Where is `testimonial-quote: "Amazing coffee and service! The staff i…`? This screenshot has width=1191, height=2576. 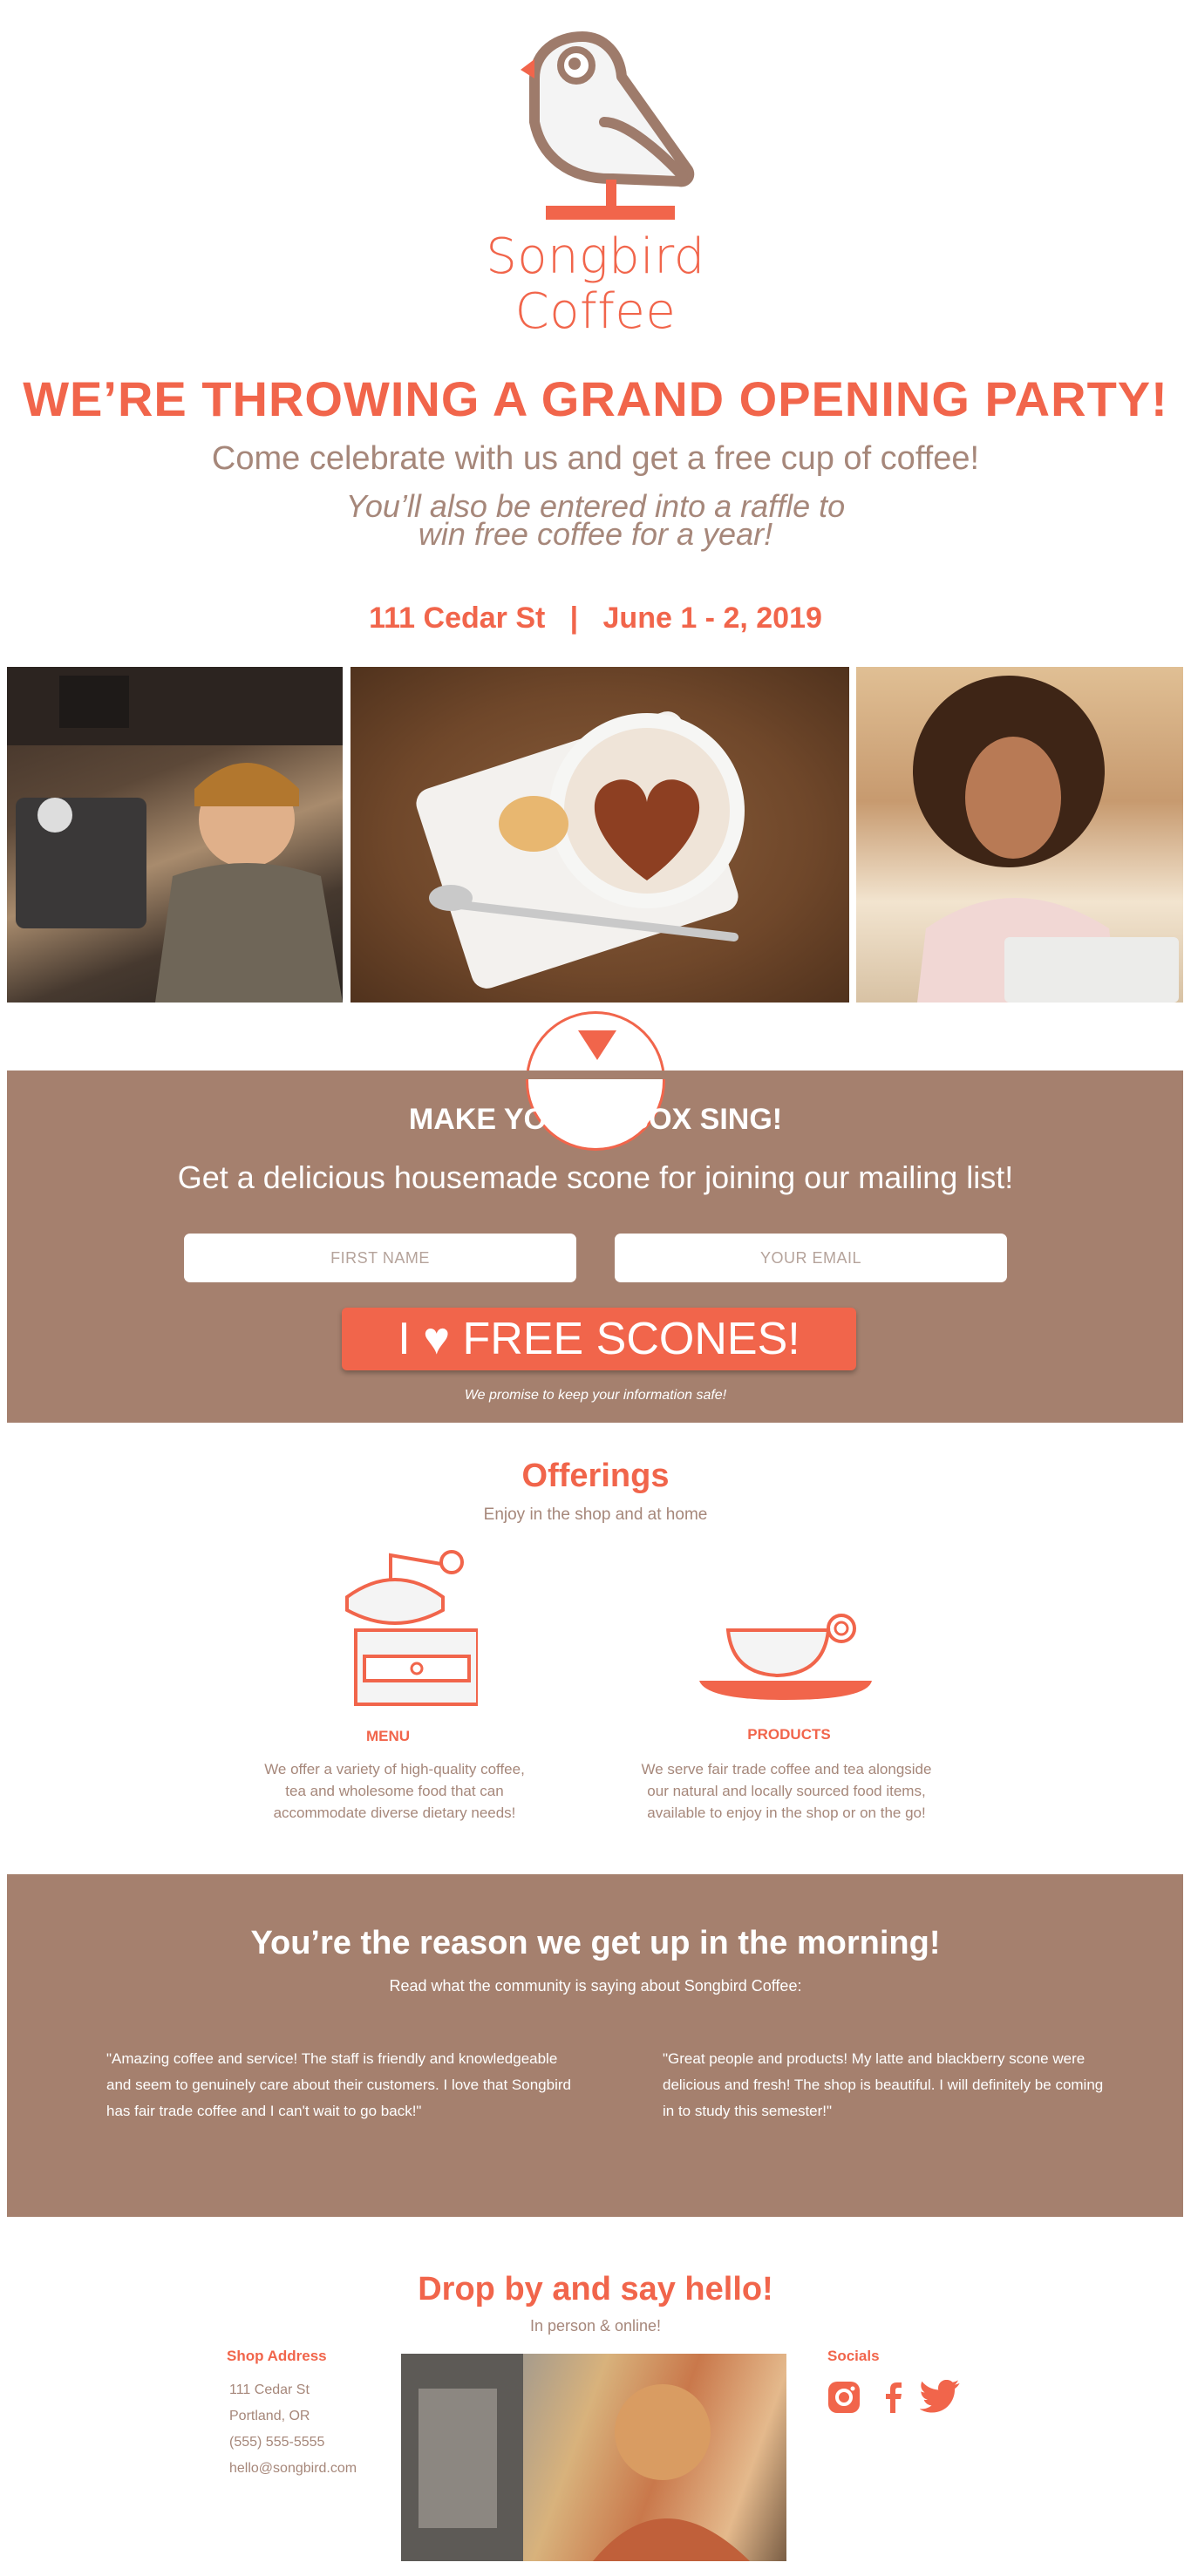
testimonial-quote: "Amazing coffee and service! The staff i… is located at coordinates (338, 2084).